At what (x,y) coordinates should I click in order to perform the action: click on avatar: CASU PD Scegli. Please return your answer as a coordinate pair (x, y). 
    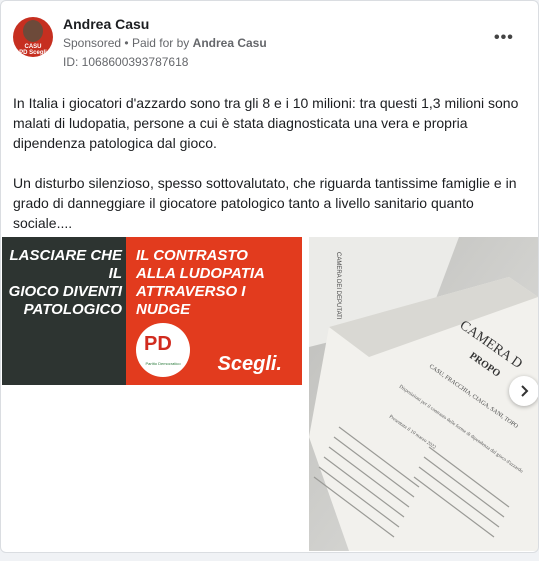
    Looking at the image, I should click on (33, 37).